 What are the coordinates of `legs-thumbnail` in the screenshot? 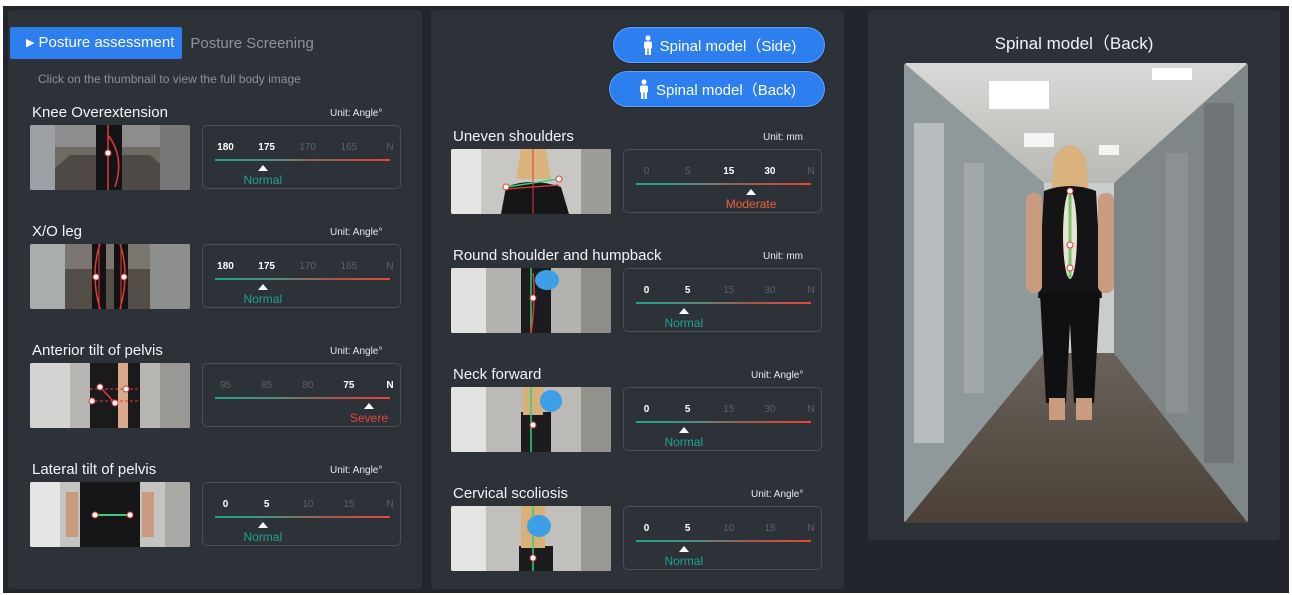 It's located at (110, 276).